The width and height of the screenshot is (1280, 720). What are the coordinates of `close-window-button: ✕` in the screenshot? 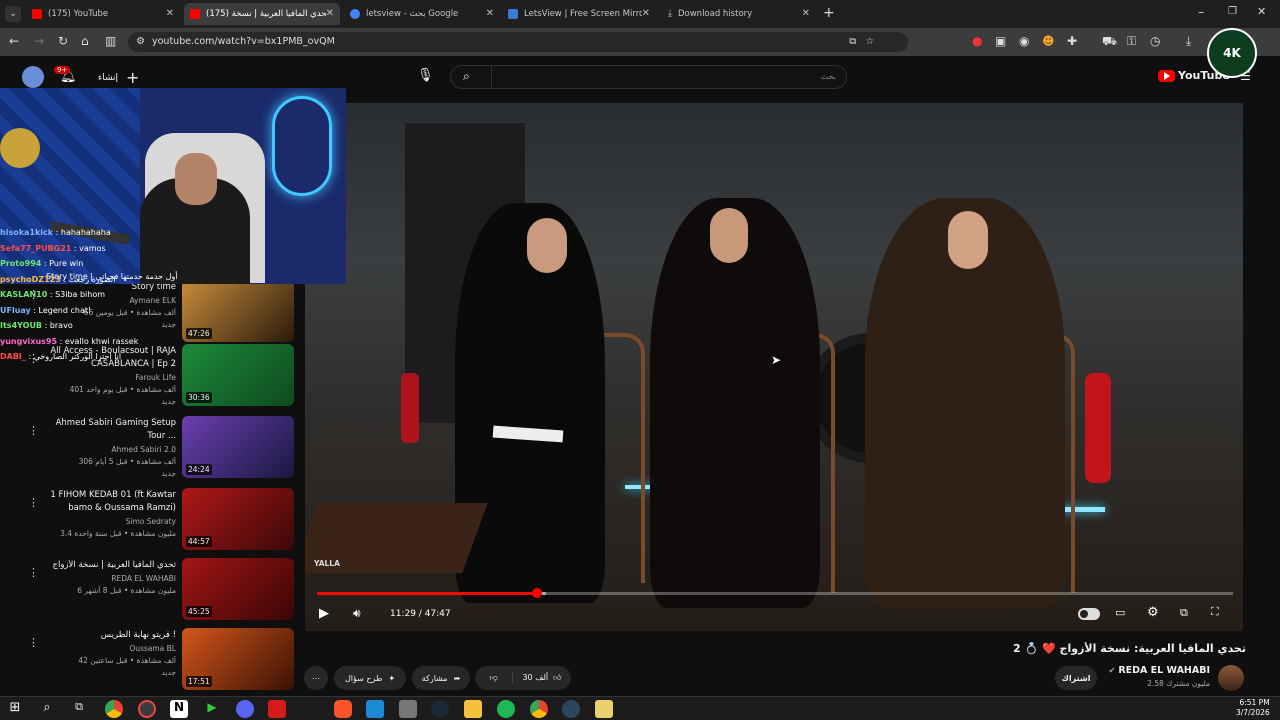 It's located at (1261, 11).